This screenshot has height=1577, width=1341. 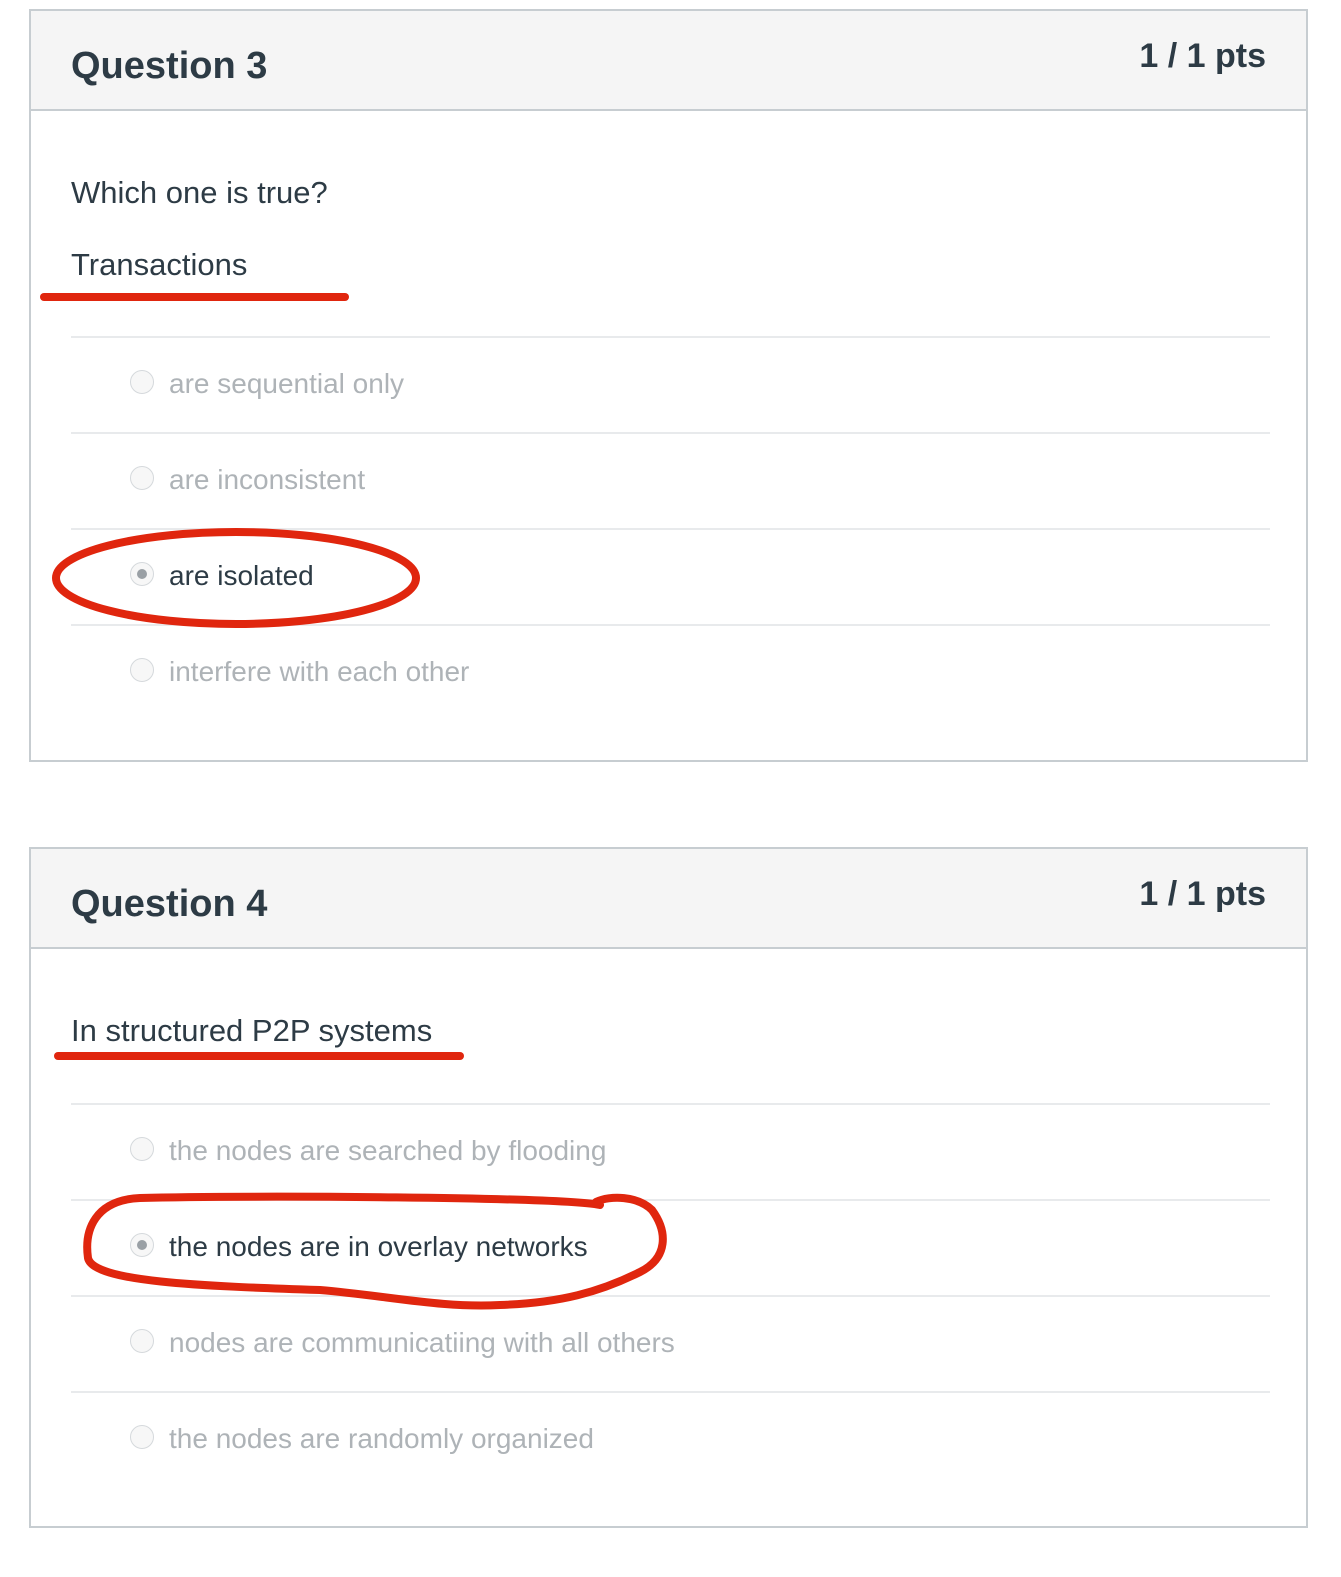 What do you see at coordinates (670, 1151) in the screenshot?
I see `answer-option: the nodes are searched by flooding` at bounding box center [670, 1151].